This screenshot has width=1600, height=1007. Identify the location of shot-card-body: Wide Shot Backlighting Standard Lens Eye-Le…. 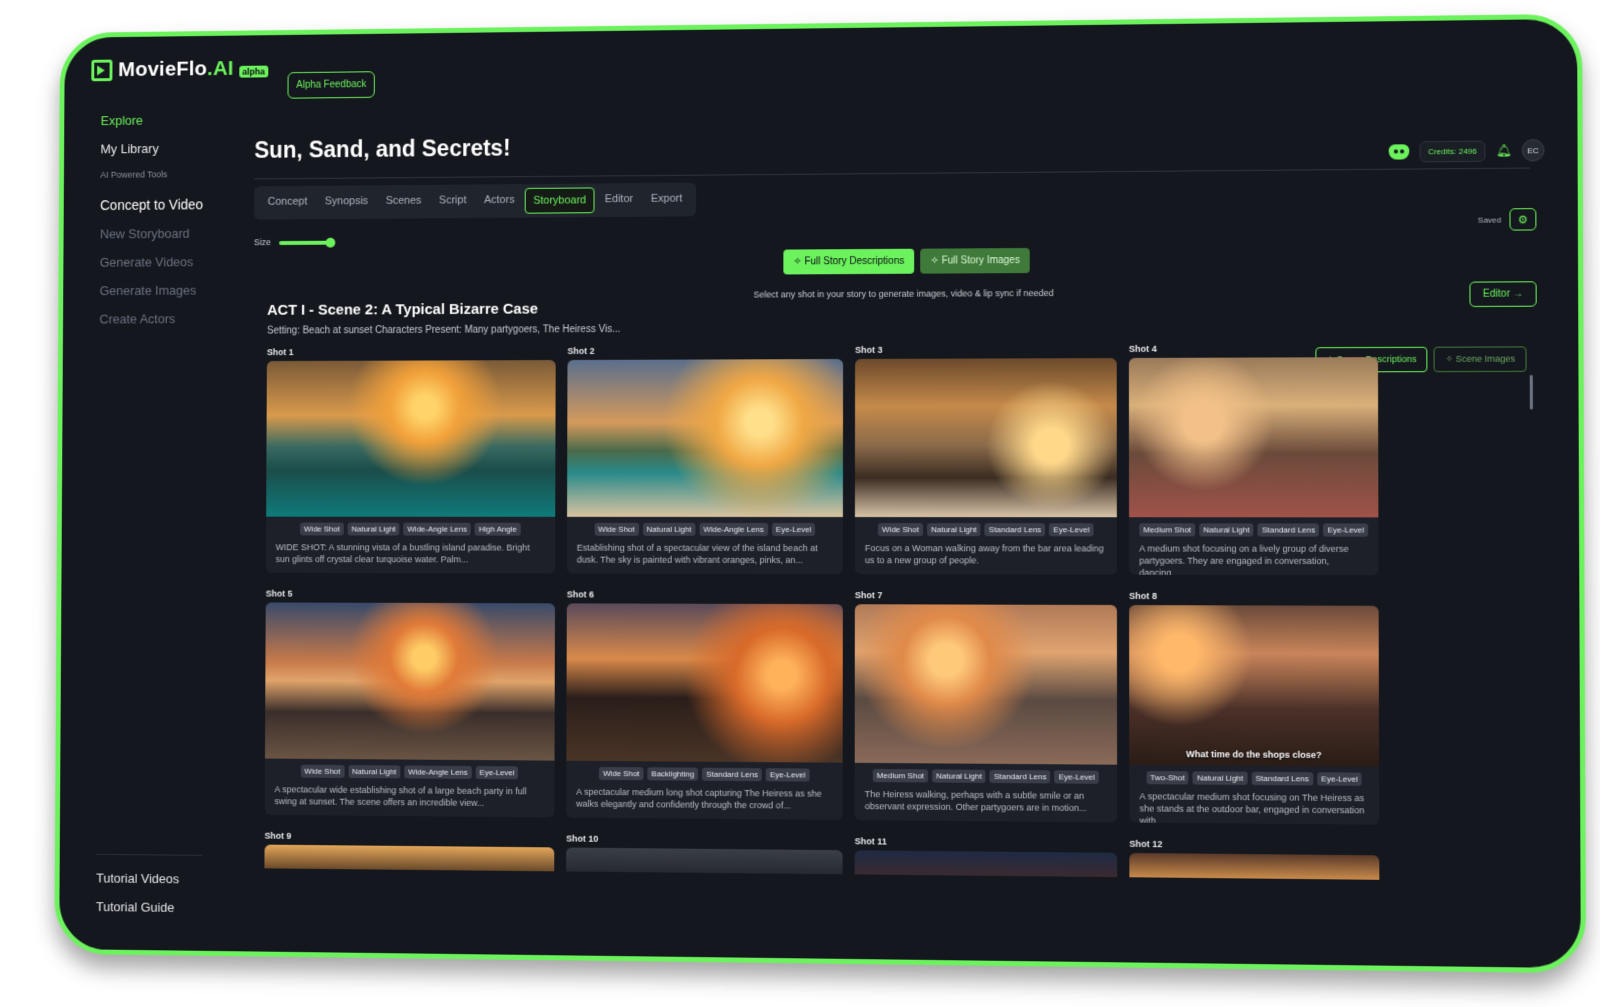
(704, 711).